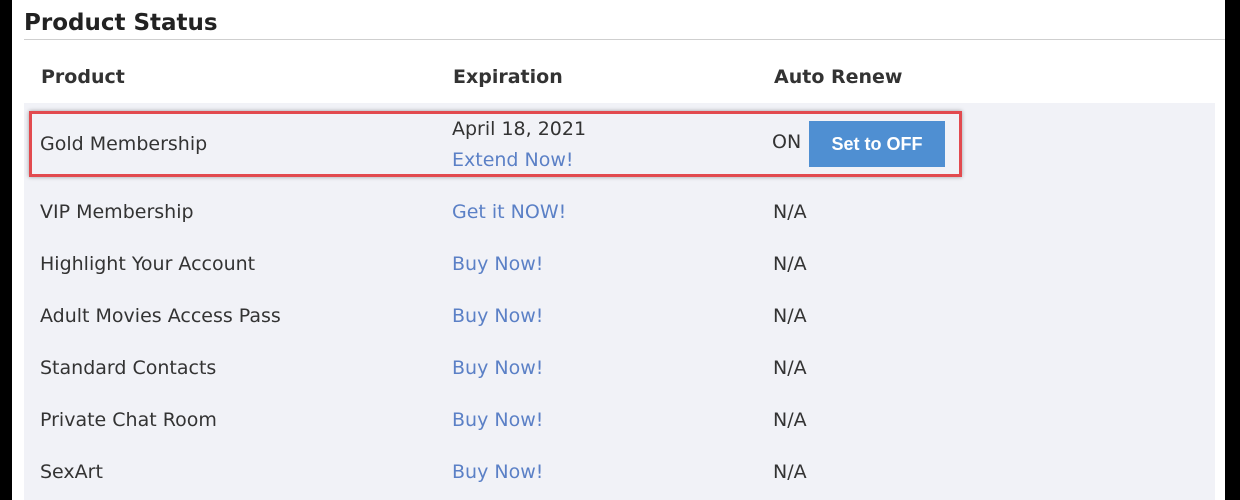  Describe the element at coordinates (790, 264) in the screenshot. I see `row-highlight-auto-renew-status: N/A` at that location.